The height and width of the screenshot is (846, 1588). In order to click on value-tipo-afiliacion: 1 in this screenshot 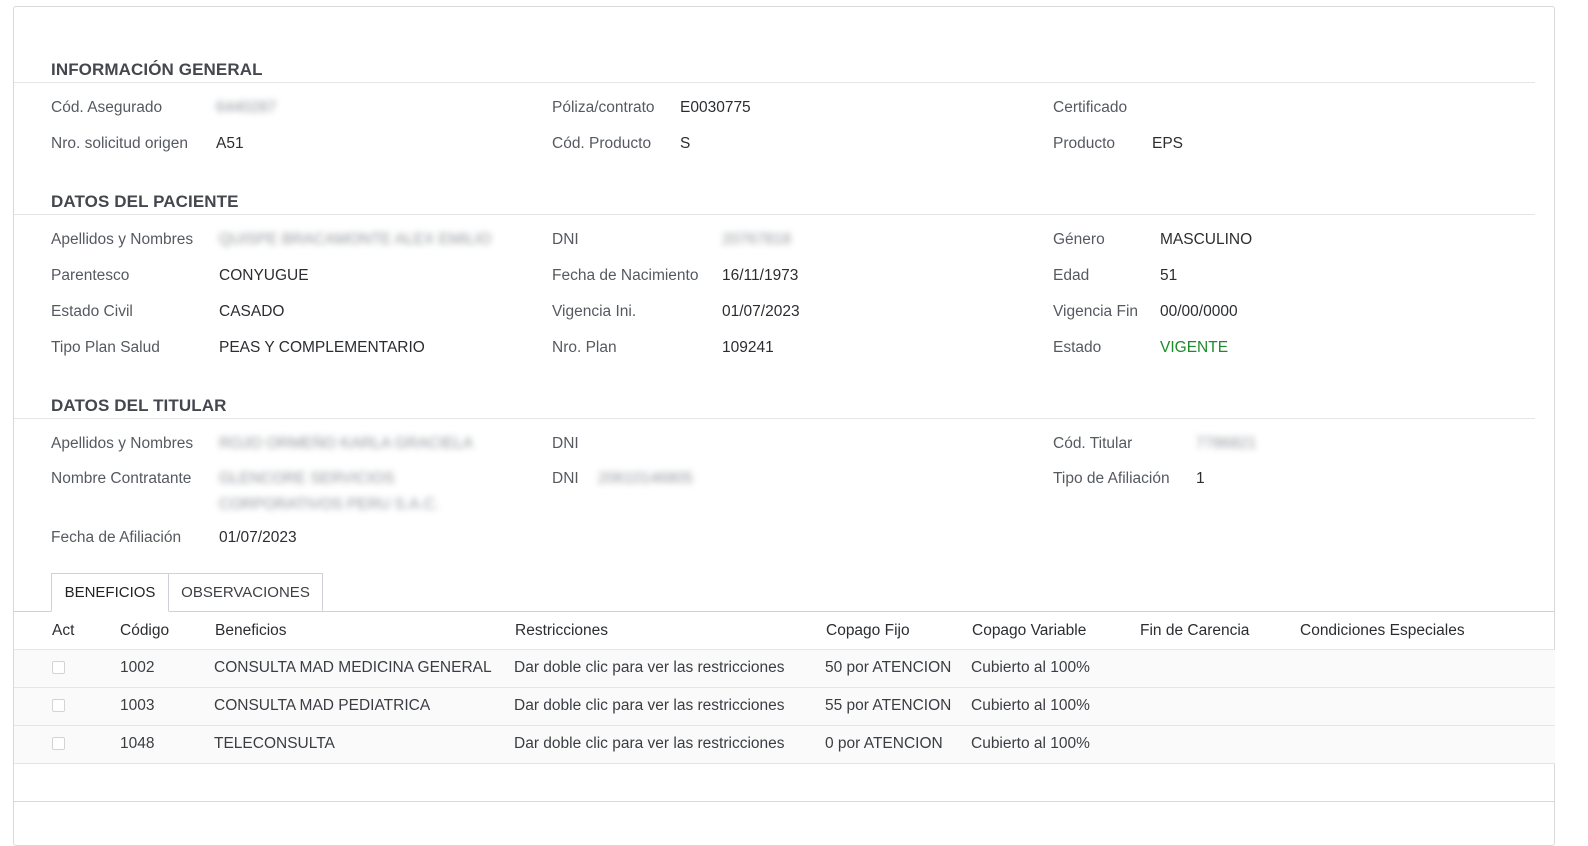, I will do `click(1200, 478)`.